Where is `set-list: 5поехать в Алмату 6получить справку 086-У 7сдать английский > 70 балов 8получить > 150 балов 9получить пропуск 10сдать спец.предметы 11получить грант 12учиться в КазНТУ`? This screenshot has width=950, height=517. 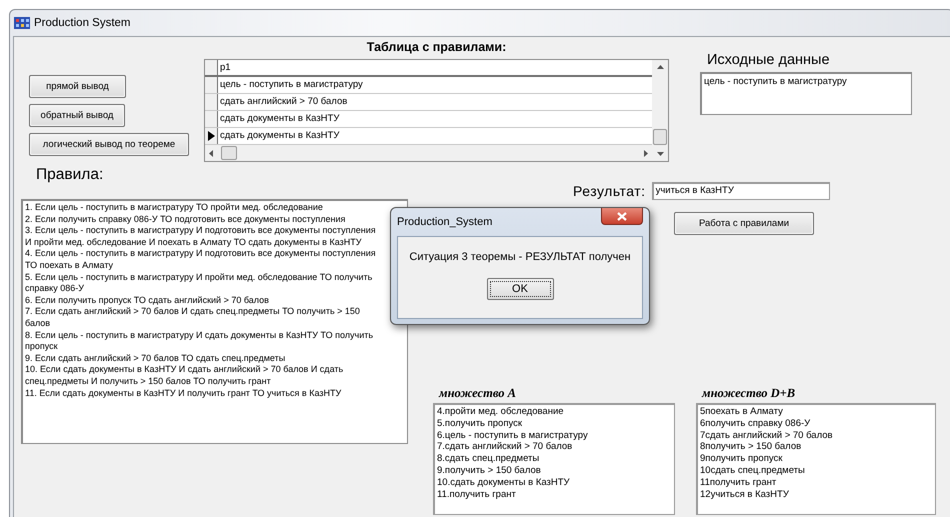 set-list: 5поехать в Алмату 6получить справку 086-У 7сдать английский > 70 балов 8получить > 150 балов 9получить пропуск 10сдать спец.предметы 11получить грант 12учиться в КазНТУ is located at coordinates (816, 459).